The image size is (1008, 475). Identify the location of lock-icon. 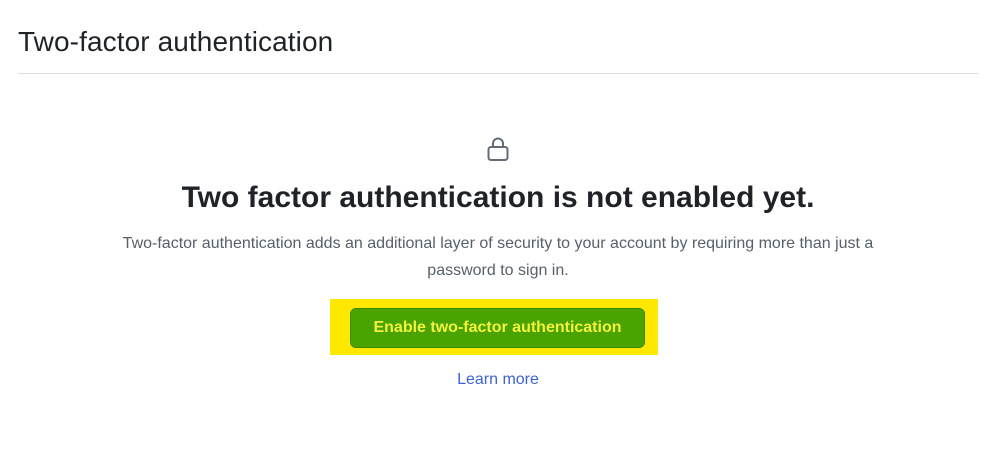
(498, 149).